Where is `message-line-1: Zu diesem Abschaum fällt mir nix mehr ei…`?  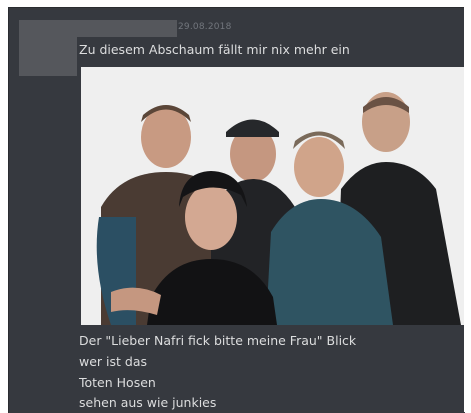
message-line-1: Zu diesem Abschaum fällt mir nix mehr ei… is located at coordinates (214, 49).